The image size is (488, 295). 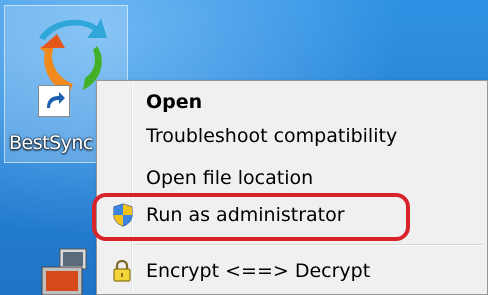 I want to click on menu-item-open-file-location: Open file location, so click(x=292, y=178).